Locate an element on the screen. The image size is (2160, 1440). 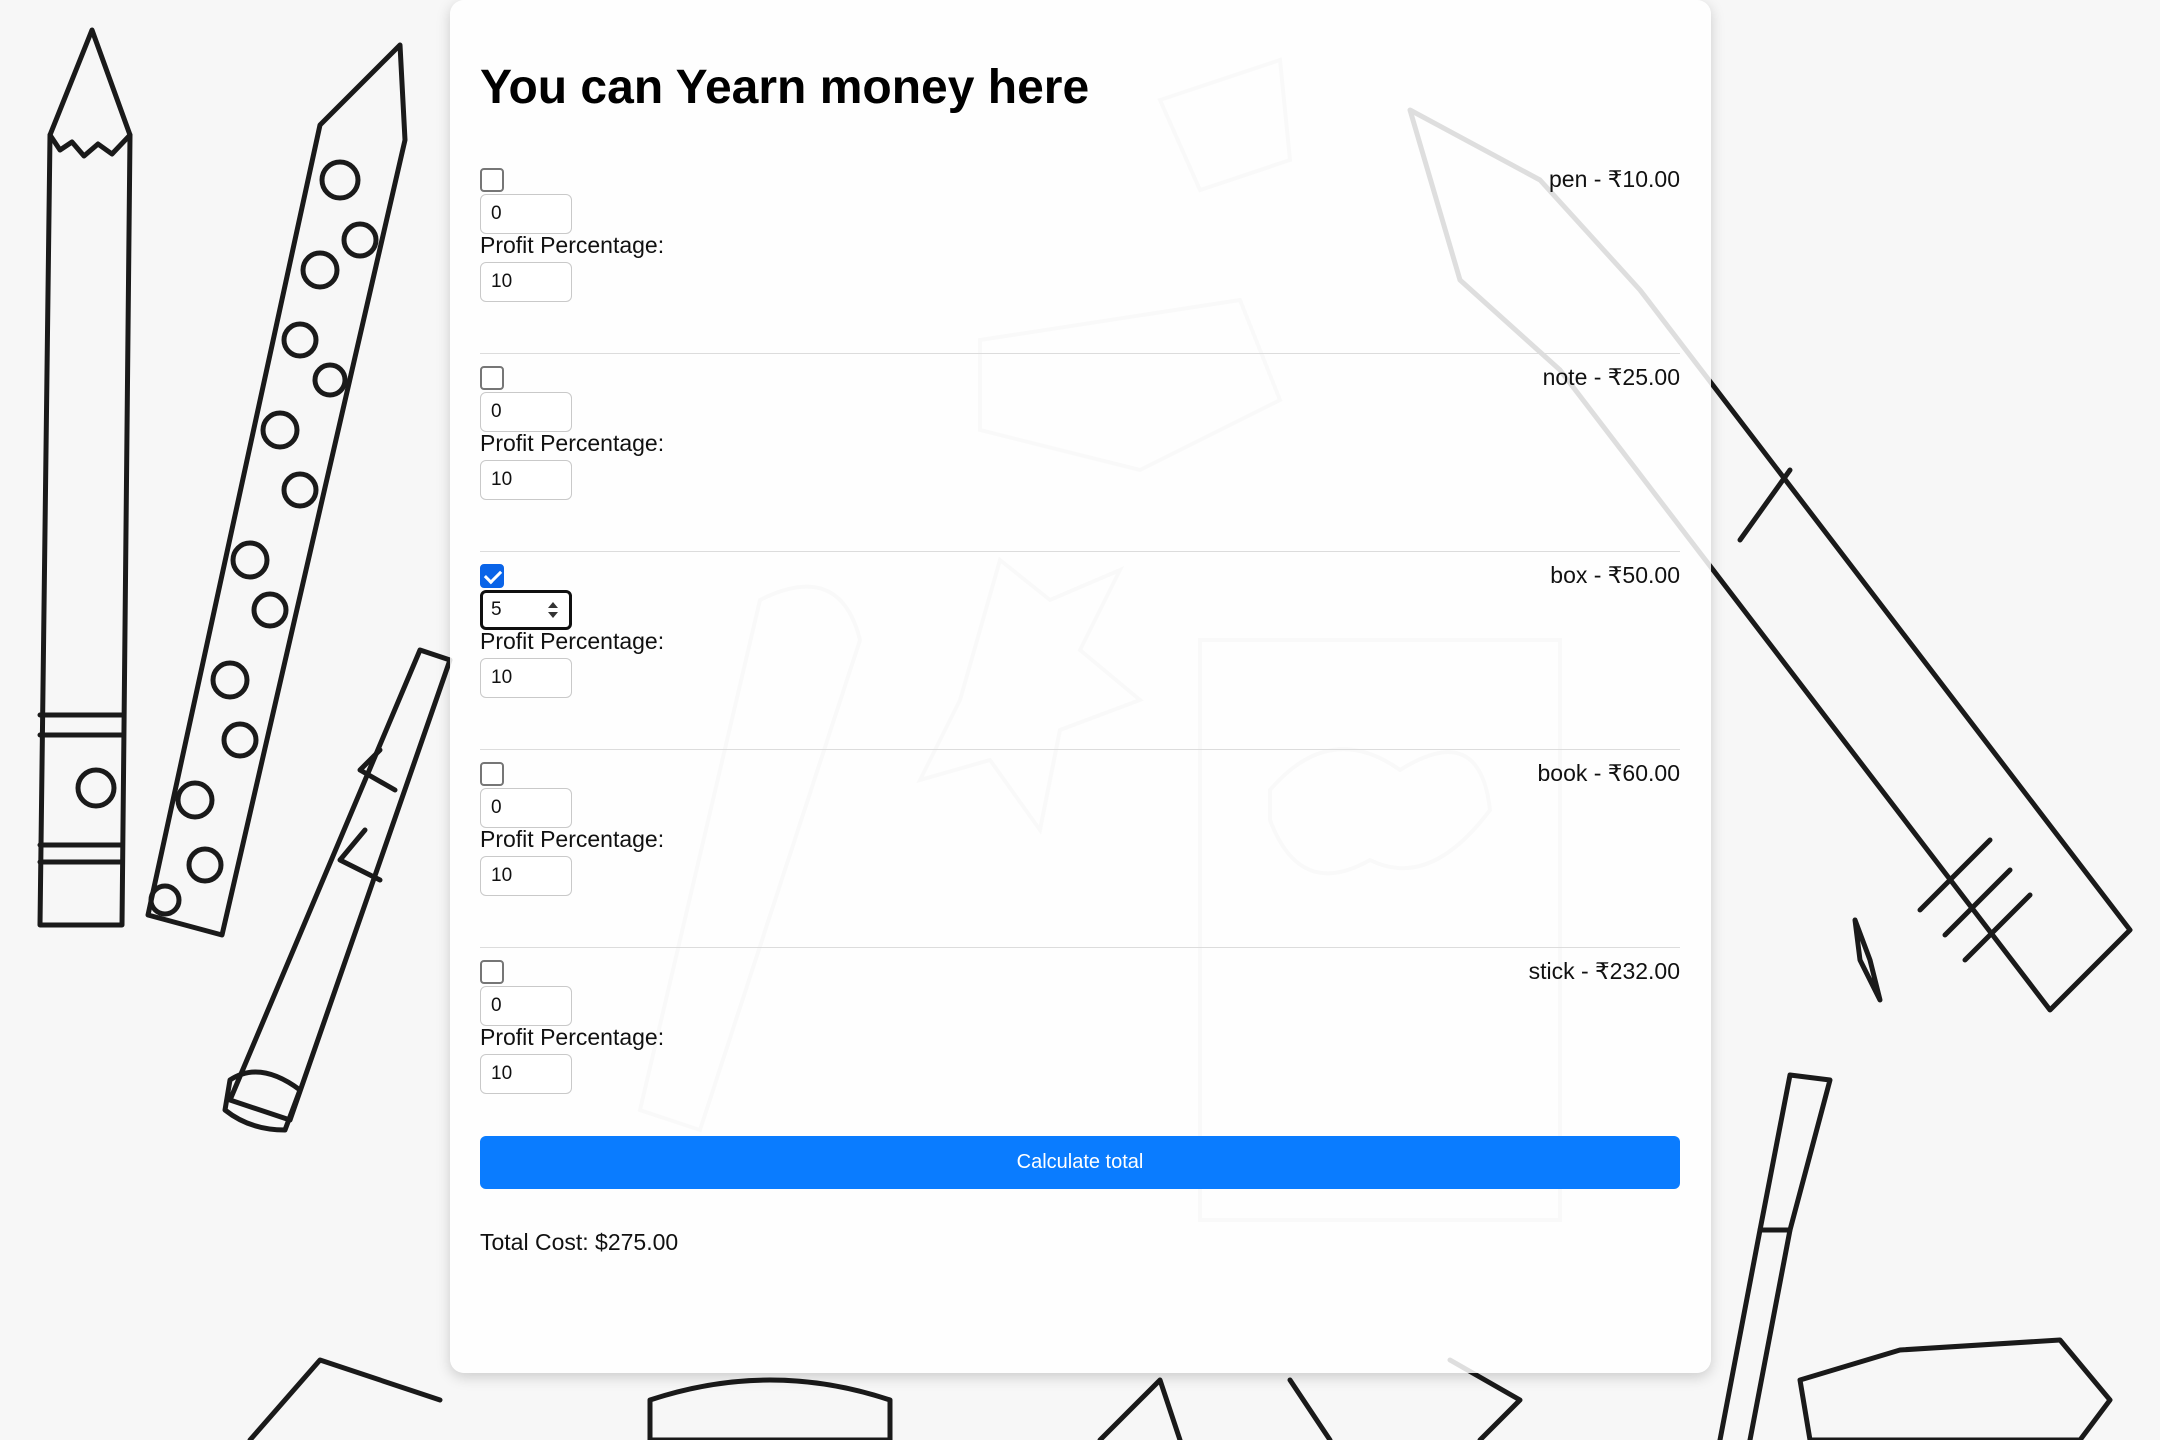
page-title: You can Yearn money here is located at coordinates (785, 87).